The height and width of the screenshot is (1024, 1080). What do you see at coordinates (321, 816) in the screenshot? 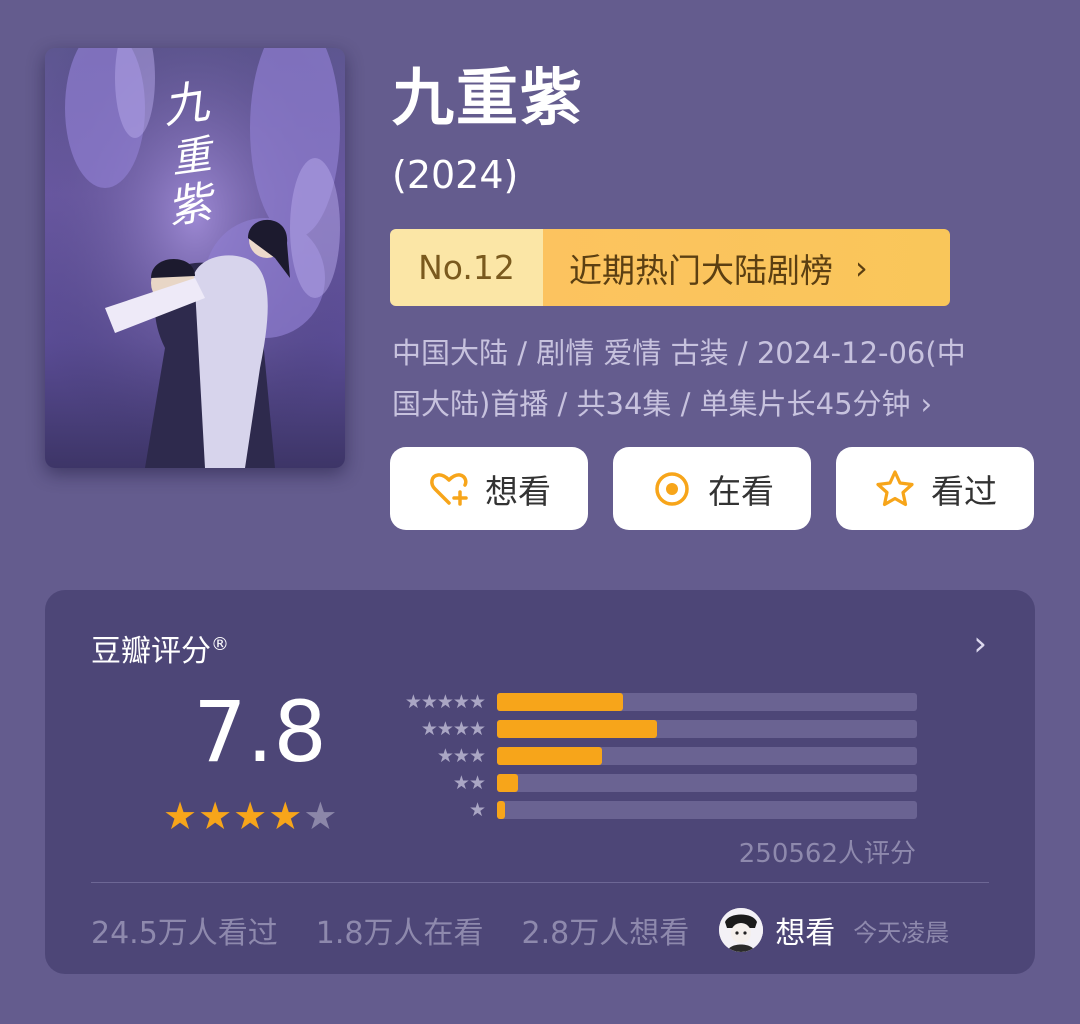
I see `star-empty-icon: ★` at bounding box center [321, 816].